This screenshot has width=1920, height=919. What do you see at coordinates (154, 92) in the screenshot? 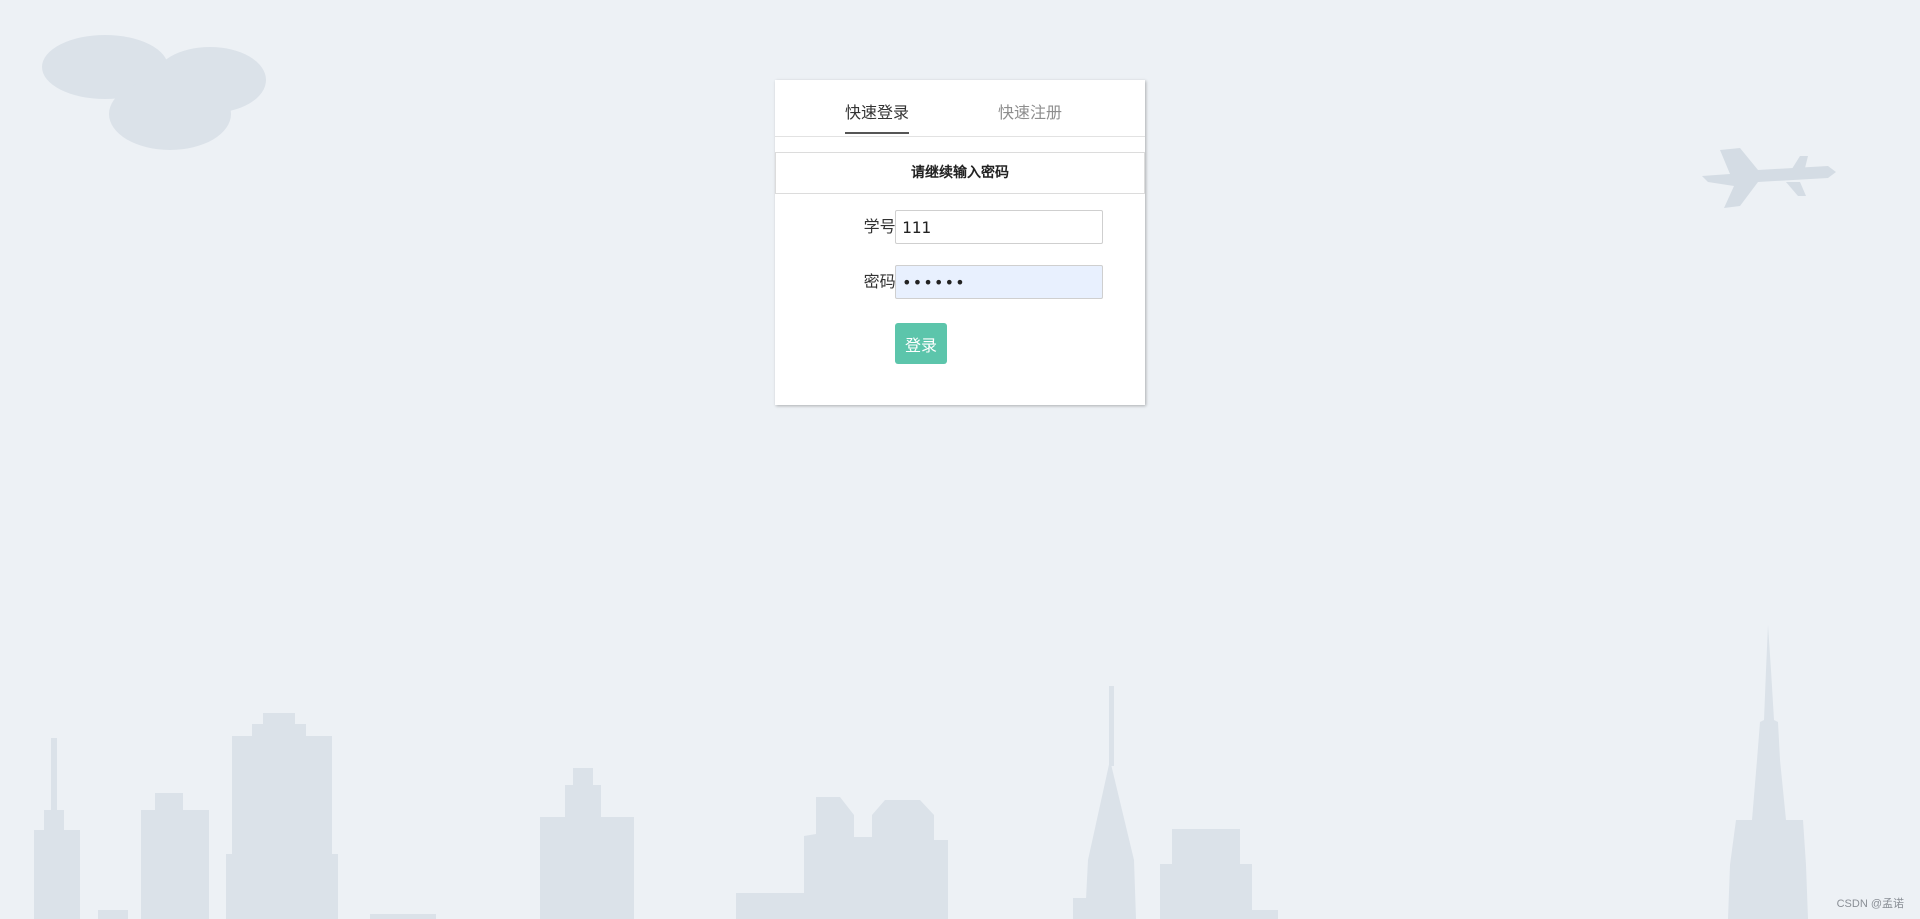
I see `cloud-icon` at bounding box center [154, 92].